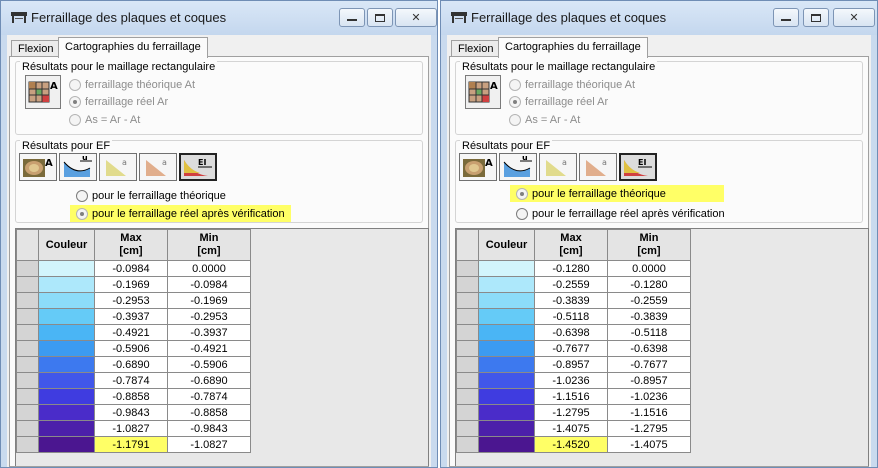  Describe the element at coordinates (649, 412) in the screenshot. I see `min-value-cell: -1.1516` at that location.